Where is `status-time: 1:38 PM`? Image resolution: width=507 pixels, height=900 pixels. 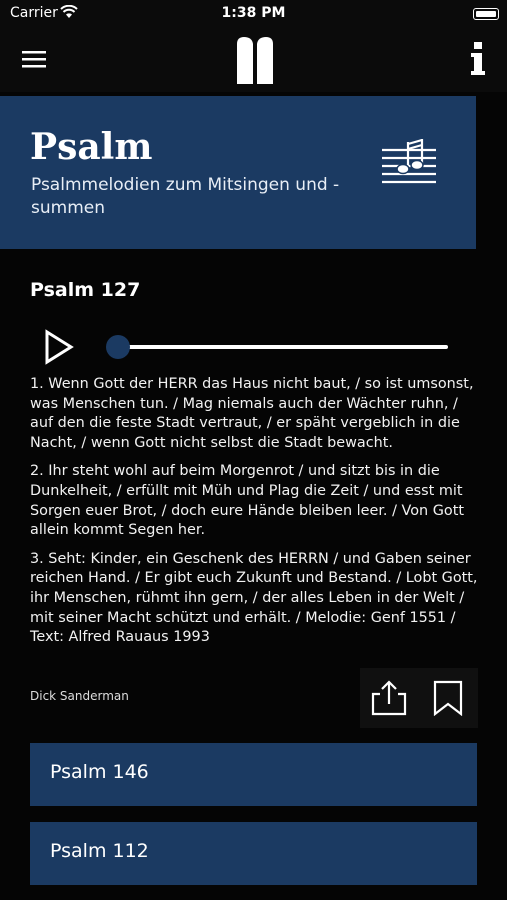 status-time: 1:38 PM is located at coordinates (253, 13).